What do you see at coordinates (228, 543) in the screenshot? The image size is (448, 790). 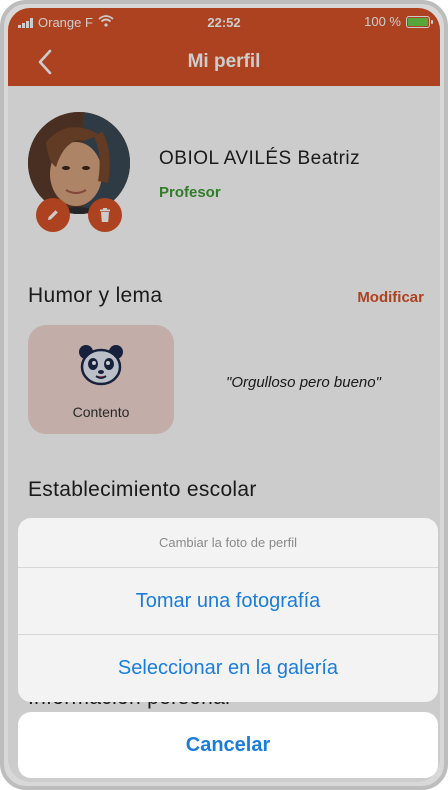 I see `action-sheet-title: Cambiar la foto de perfil` at bounding box center [228, 543].